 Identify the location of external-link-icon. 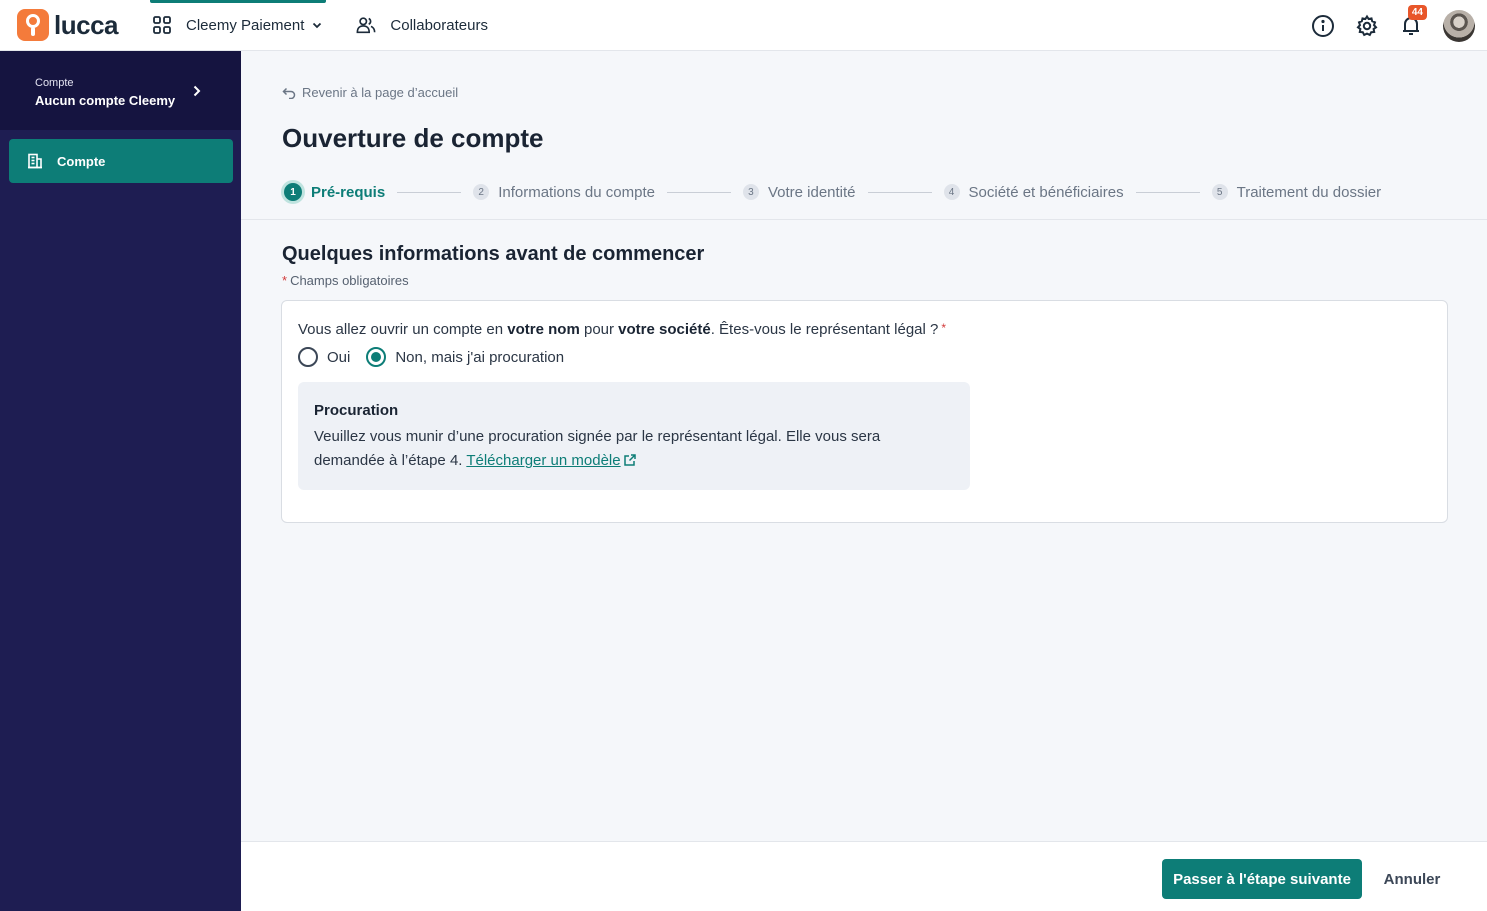
(629, 460).